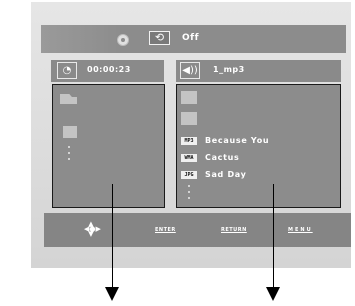 This screenshot has height=306, width=355. I want to click on disc-icon, so click(123, 40).